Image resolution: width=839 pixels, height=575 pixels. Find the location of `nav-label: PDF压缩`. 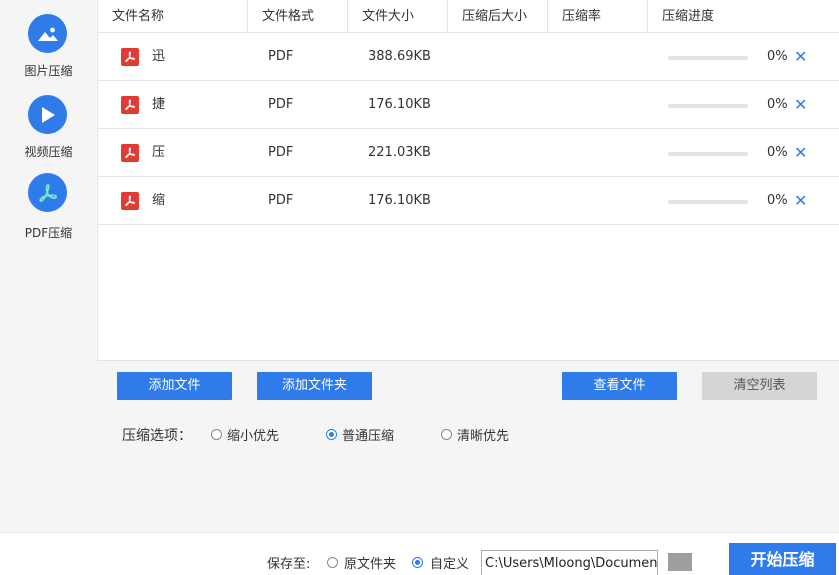

nav-label: PDF压缩 is located at coordinates (48, 233).